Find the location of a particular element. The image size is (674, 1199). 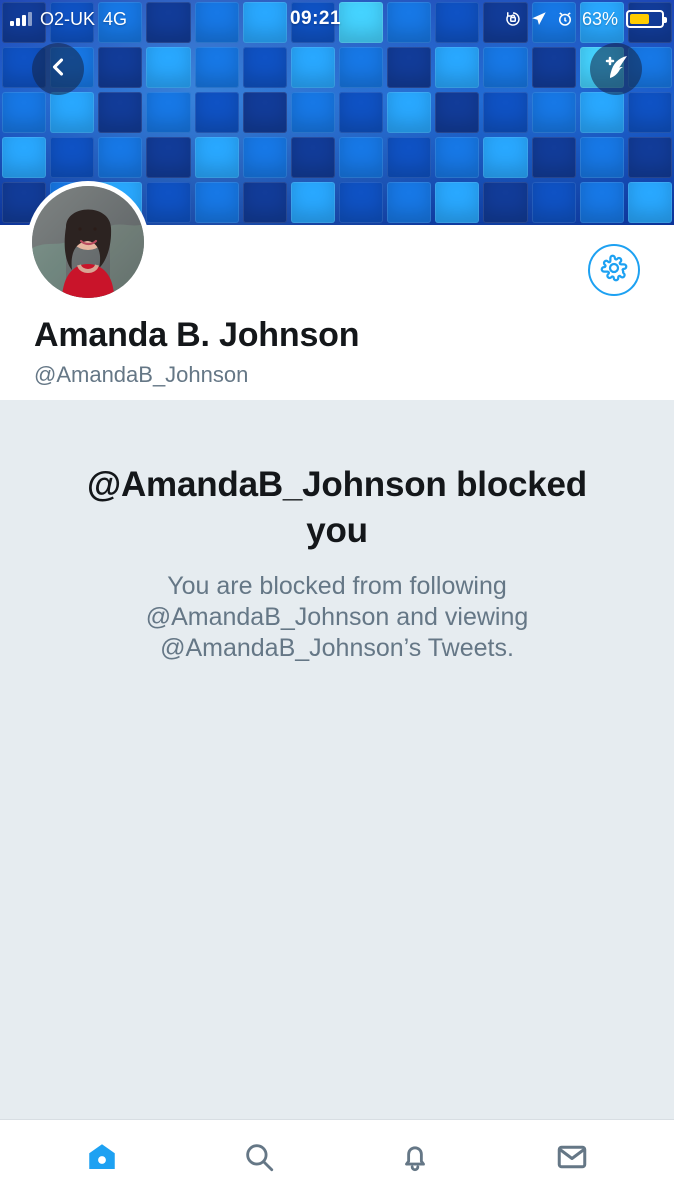

back-button is located at coordinates (58, 69).